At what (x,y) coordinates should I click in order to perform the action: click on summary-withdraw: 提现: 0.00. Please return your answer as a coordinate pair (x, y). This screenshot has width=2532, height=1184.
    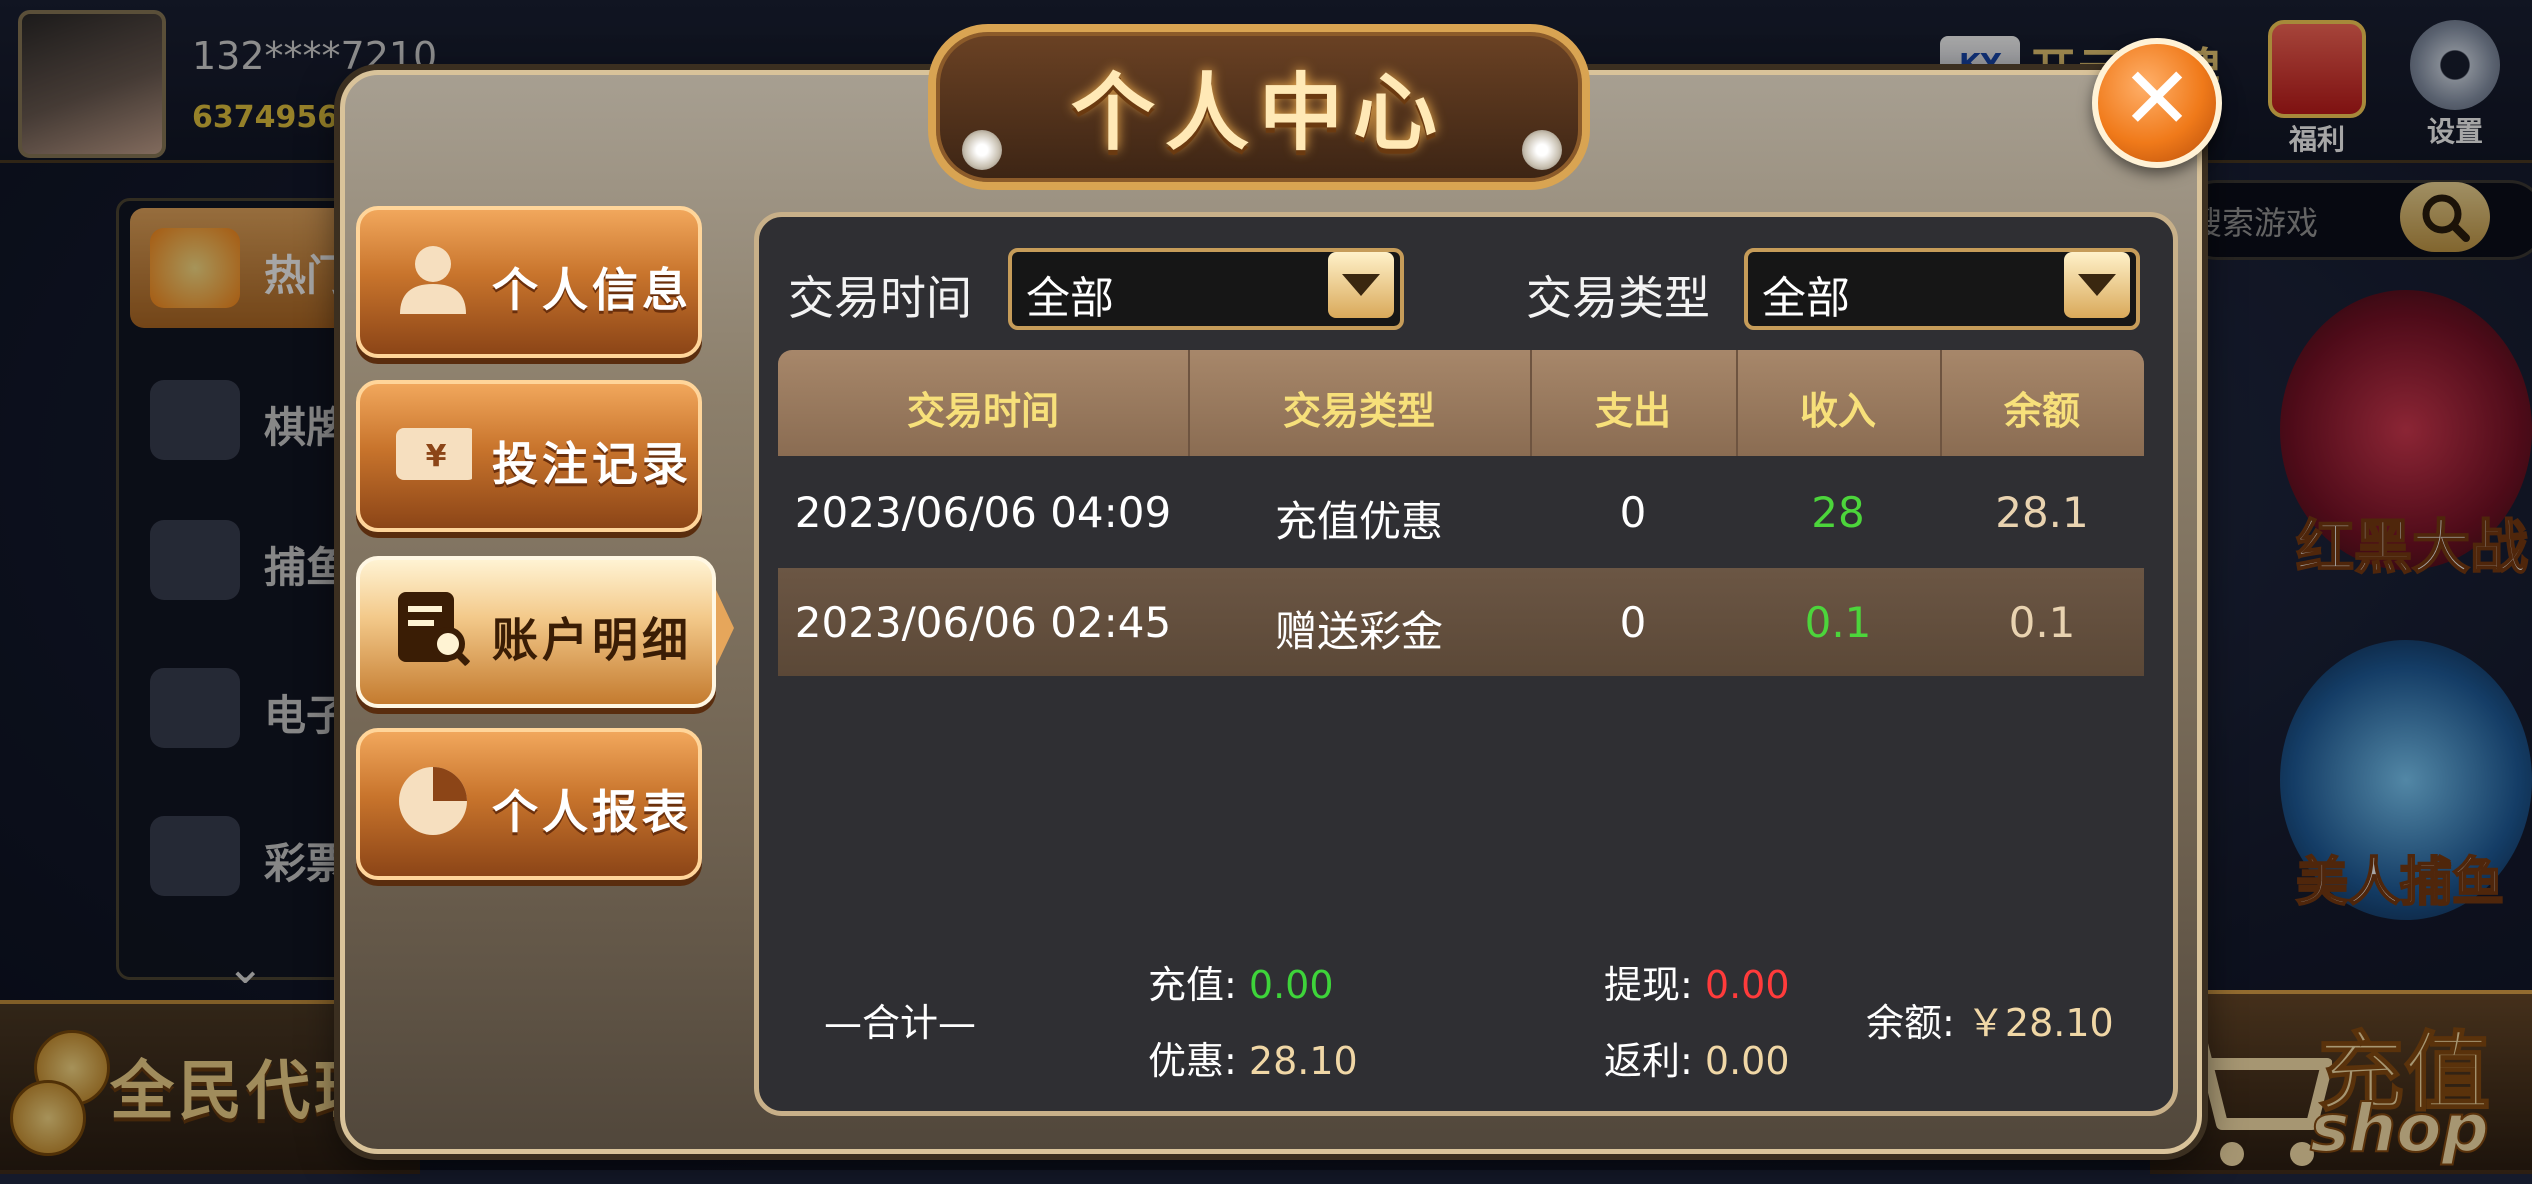
    Looking at the image, I should click on (1697, 981).